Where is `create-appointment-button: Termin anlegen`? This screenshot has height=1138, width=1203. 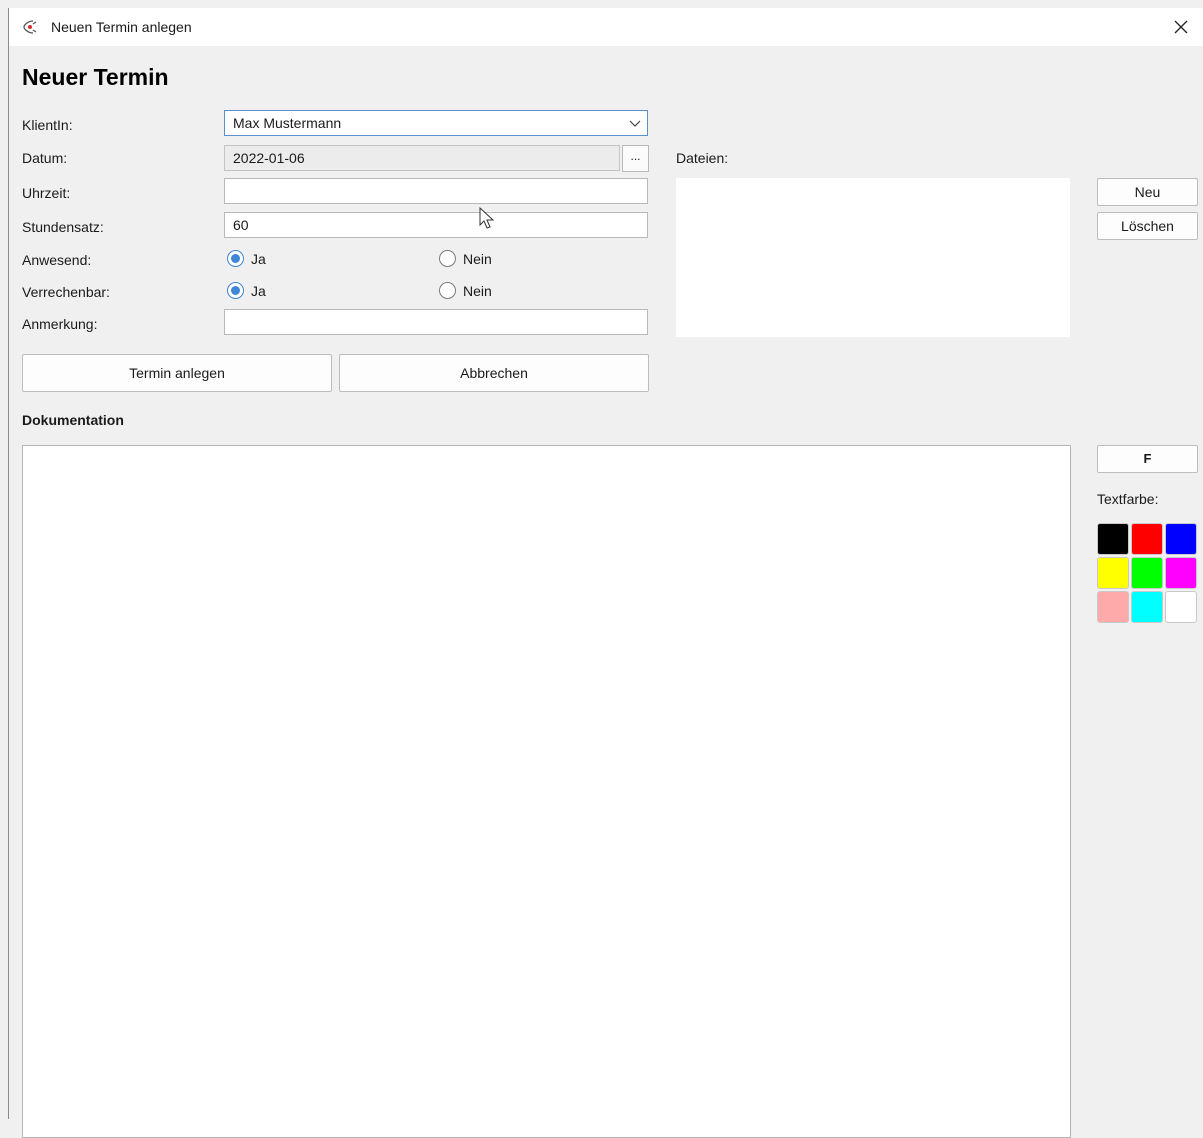
create-appointment-button: Termin anlegen is located at coordinates (177, 373).